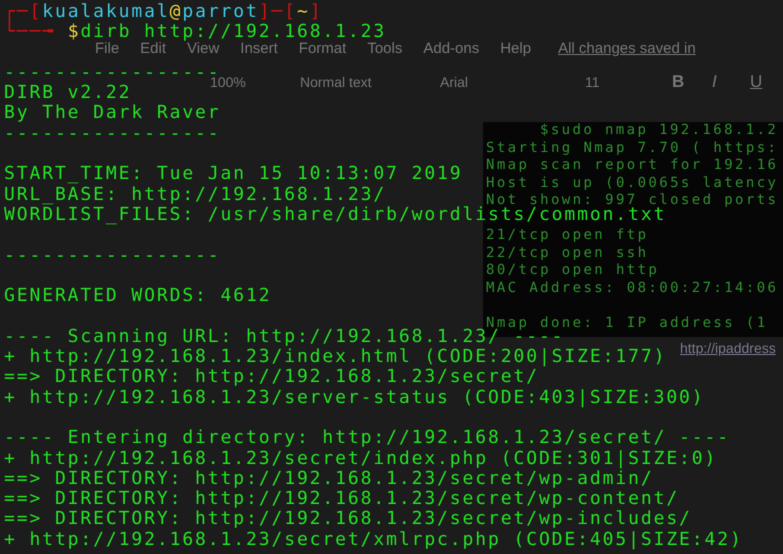 The width and height of the screenshot is (783, 554). What do you see at coordinates (233, 31) in the screenshot?
I see `command-text: dirb http://192.168.1.23` at bounding box center [233, 31].